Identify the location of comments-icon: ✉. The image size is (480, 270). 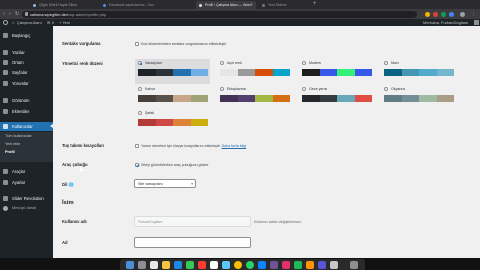
(48, 22).